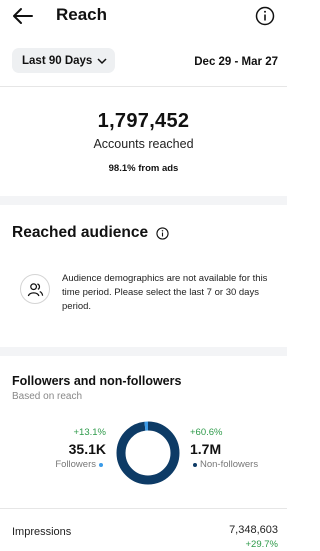 This screenshot has width=320, height=551. What do you see at coordinates (90, 432) in the screenshot?
I see `followers-change: +13.1%` at bounding box center [90, 432].